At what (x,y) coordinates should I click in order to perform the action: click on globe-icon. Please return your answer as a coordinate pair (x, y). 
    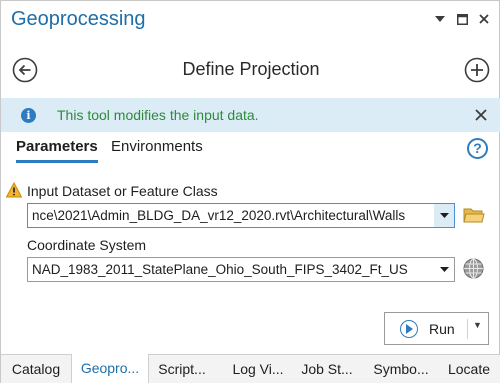
    Looking at the image, I should click on (473, 268).